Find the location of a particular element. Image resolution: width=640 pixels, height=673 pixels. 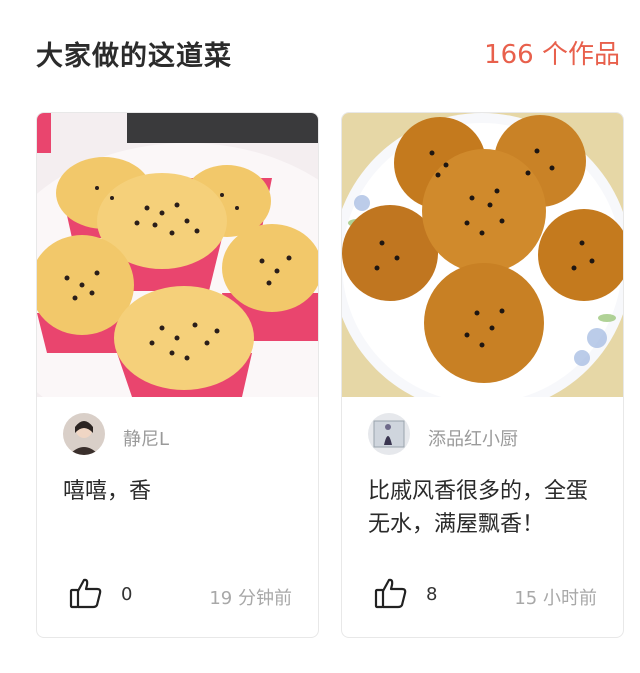

like-count: 0 is located at coordinates (127, 594).